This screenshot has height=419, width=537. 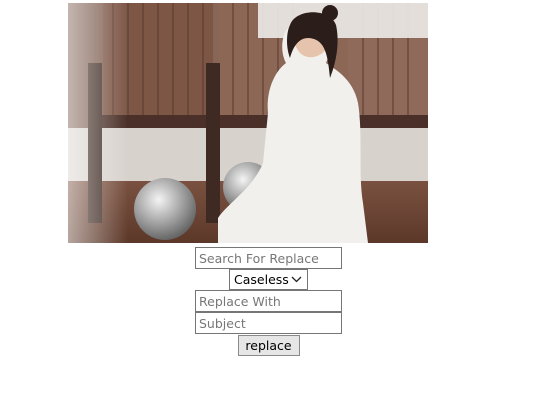 What do you see at coordinates (268, 323) in the screenshot?
I see `subject-input` at bounding box center [268, 323].